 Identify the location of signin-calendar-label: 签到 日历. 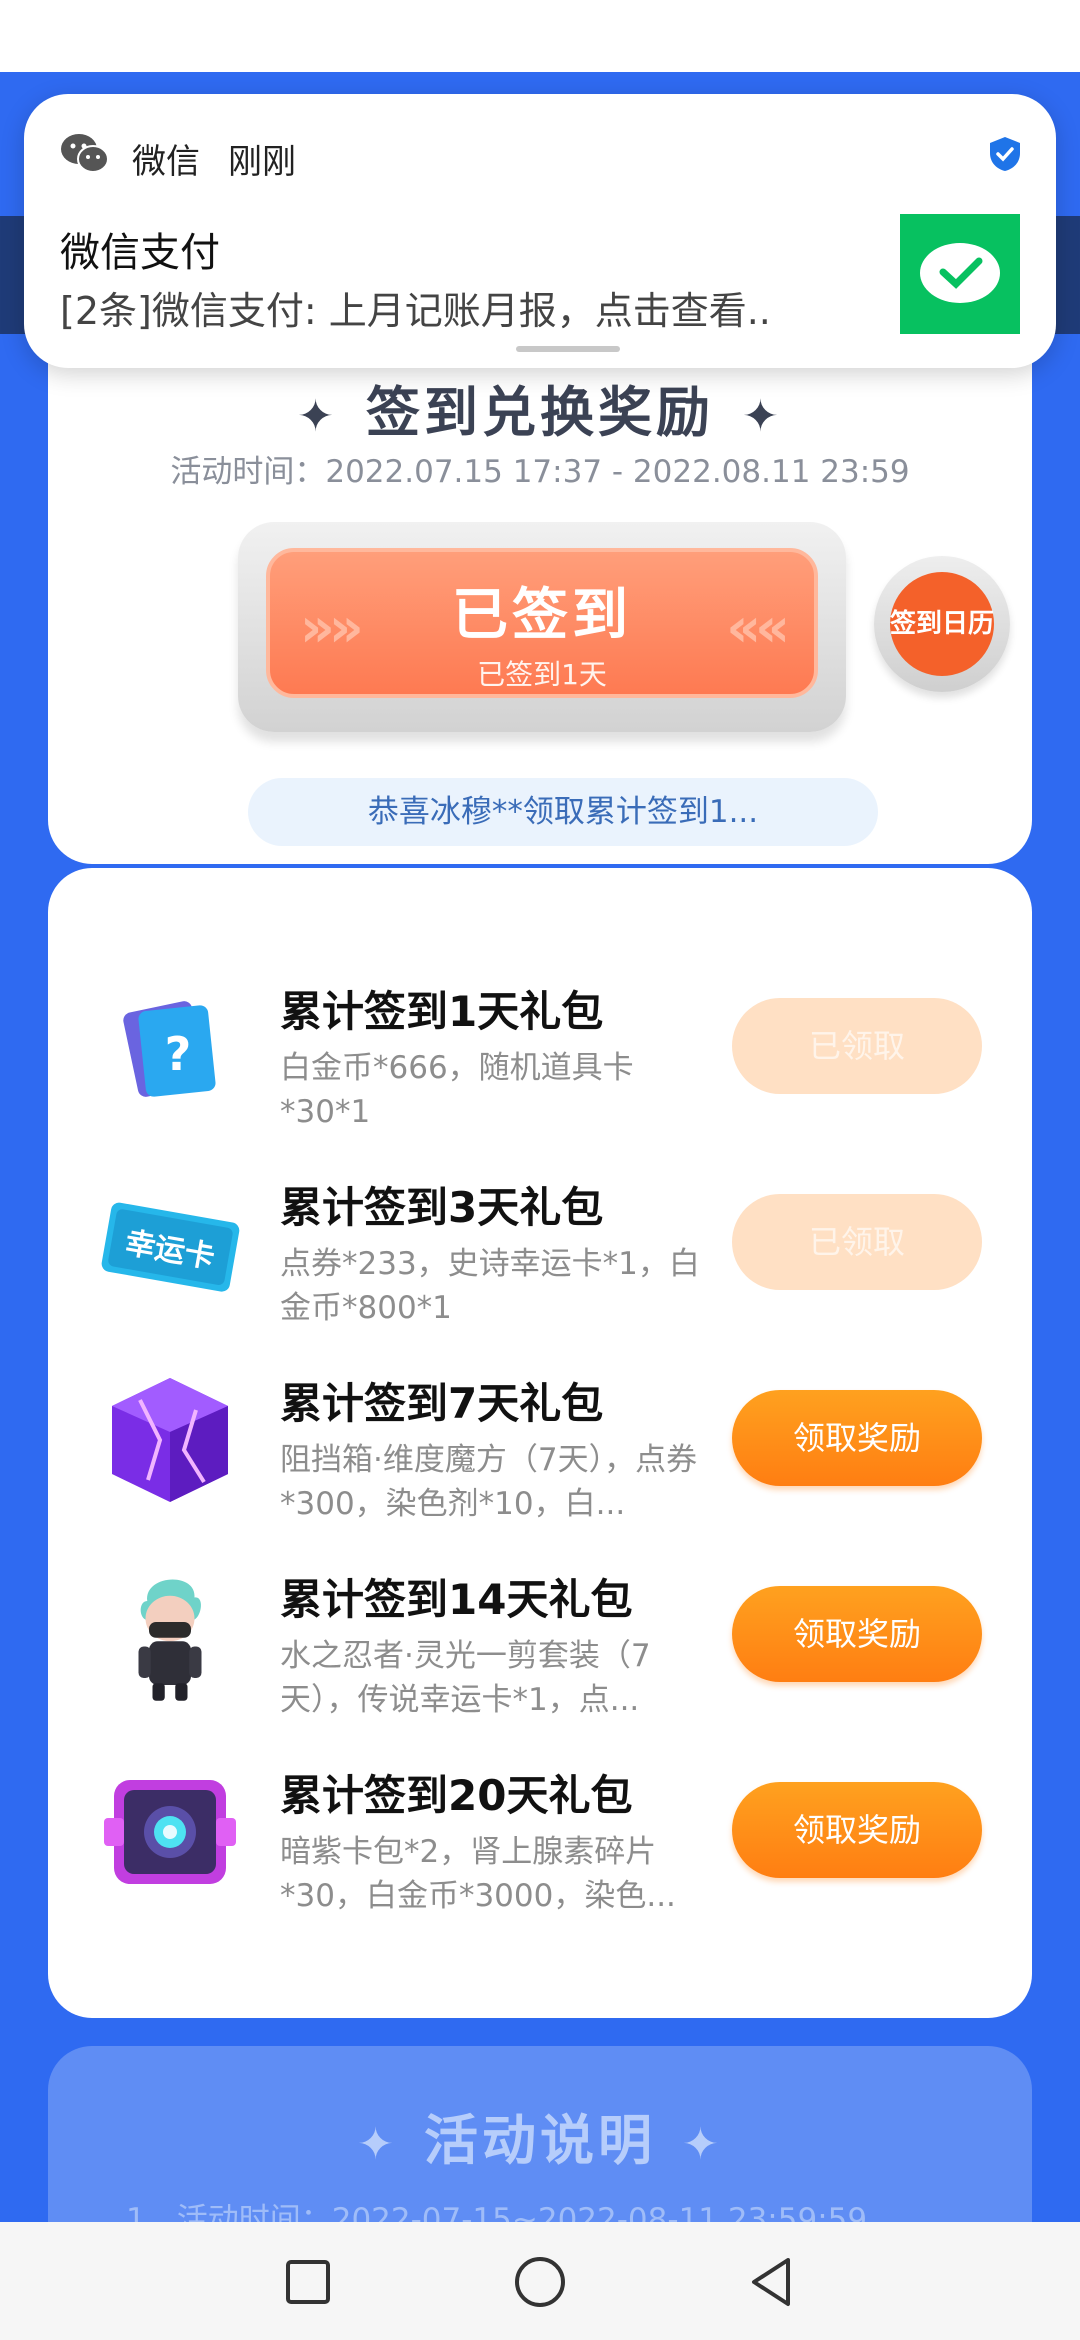
(942, 624).